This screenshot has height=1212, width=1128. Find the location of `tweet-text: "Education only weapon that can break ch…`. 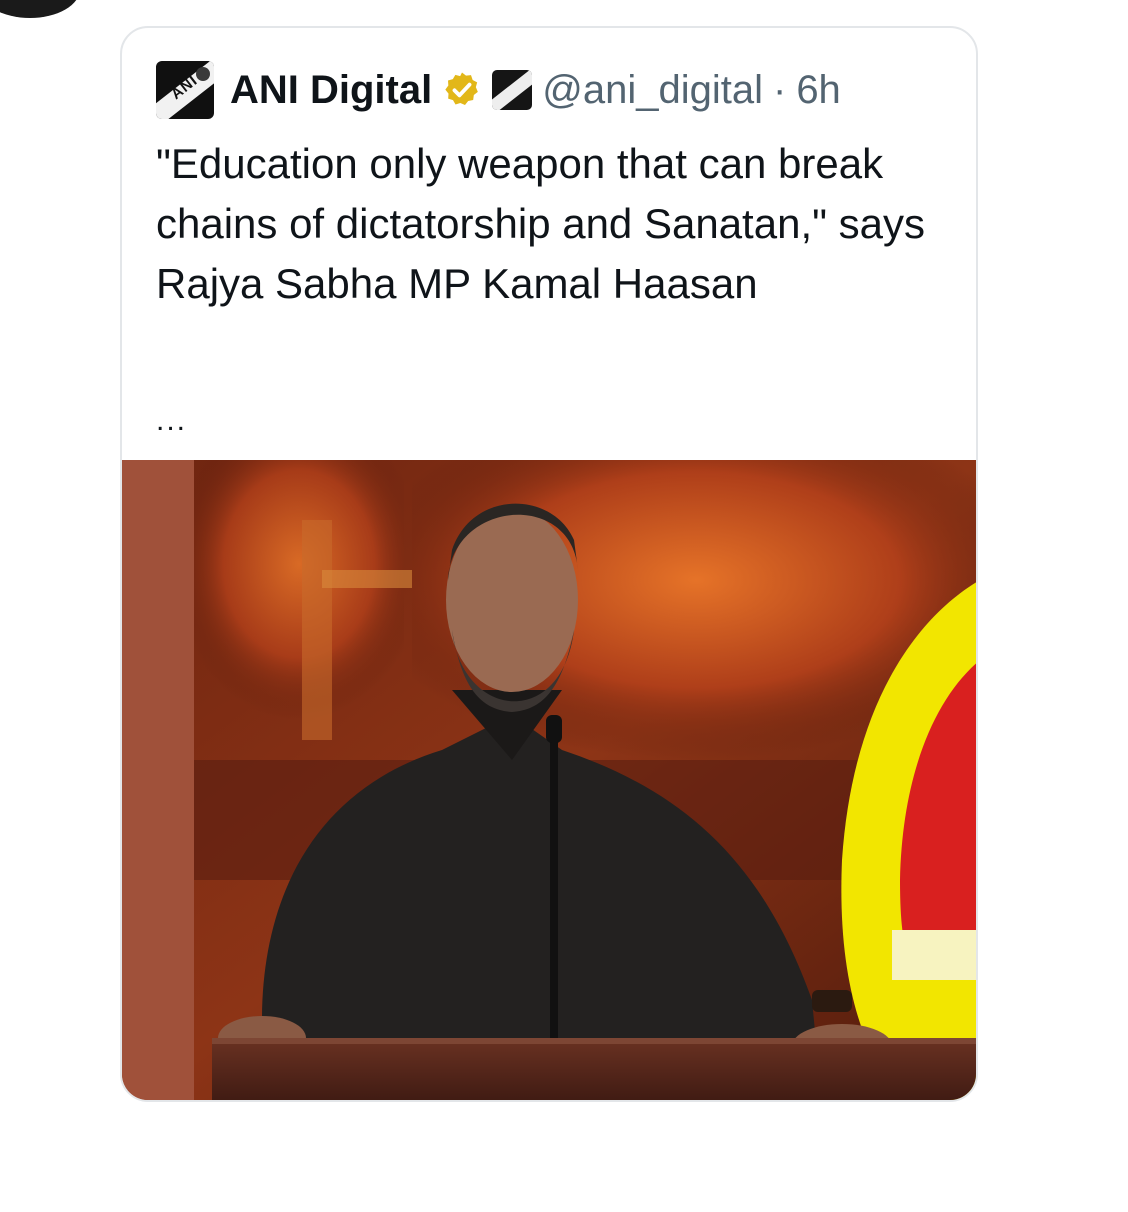

tweet-text: "Education only weapon that can break ch… is located at coordinates (541, 223).